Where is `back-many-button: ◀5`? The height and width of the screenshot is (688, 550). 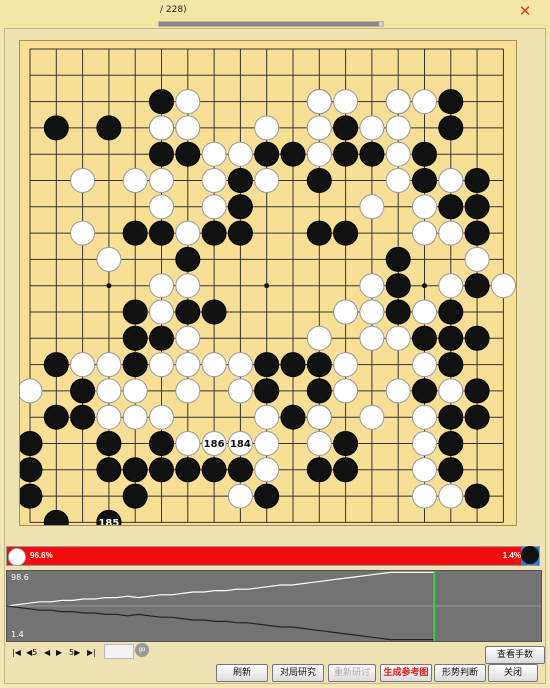 back-many-button: ◀5 is located at coordinates (31, 652).